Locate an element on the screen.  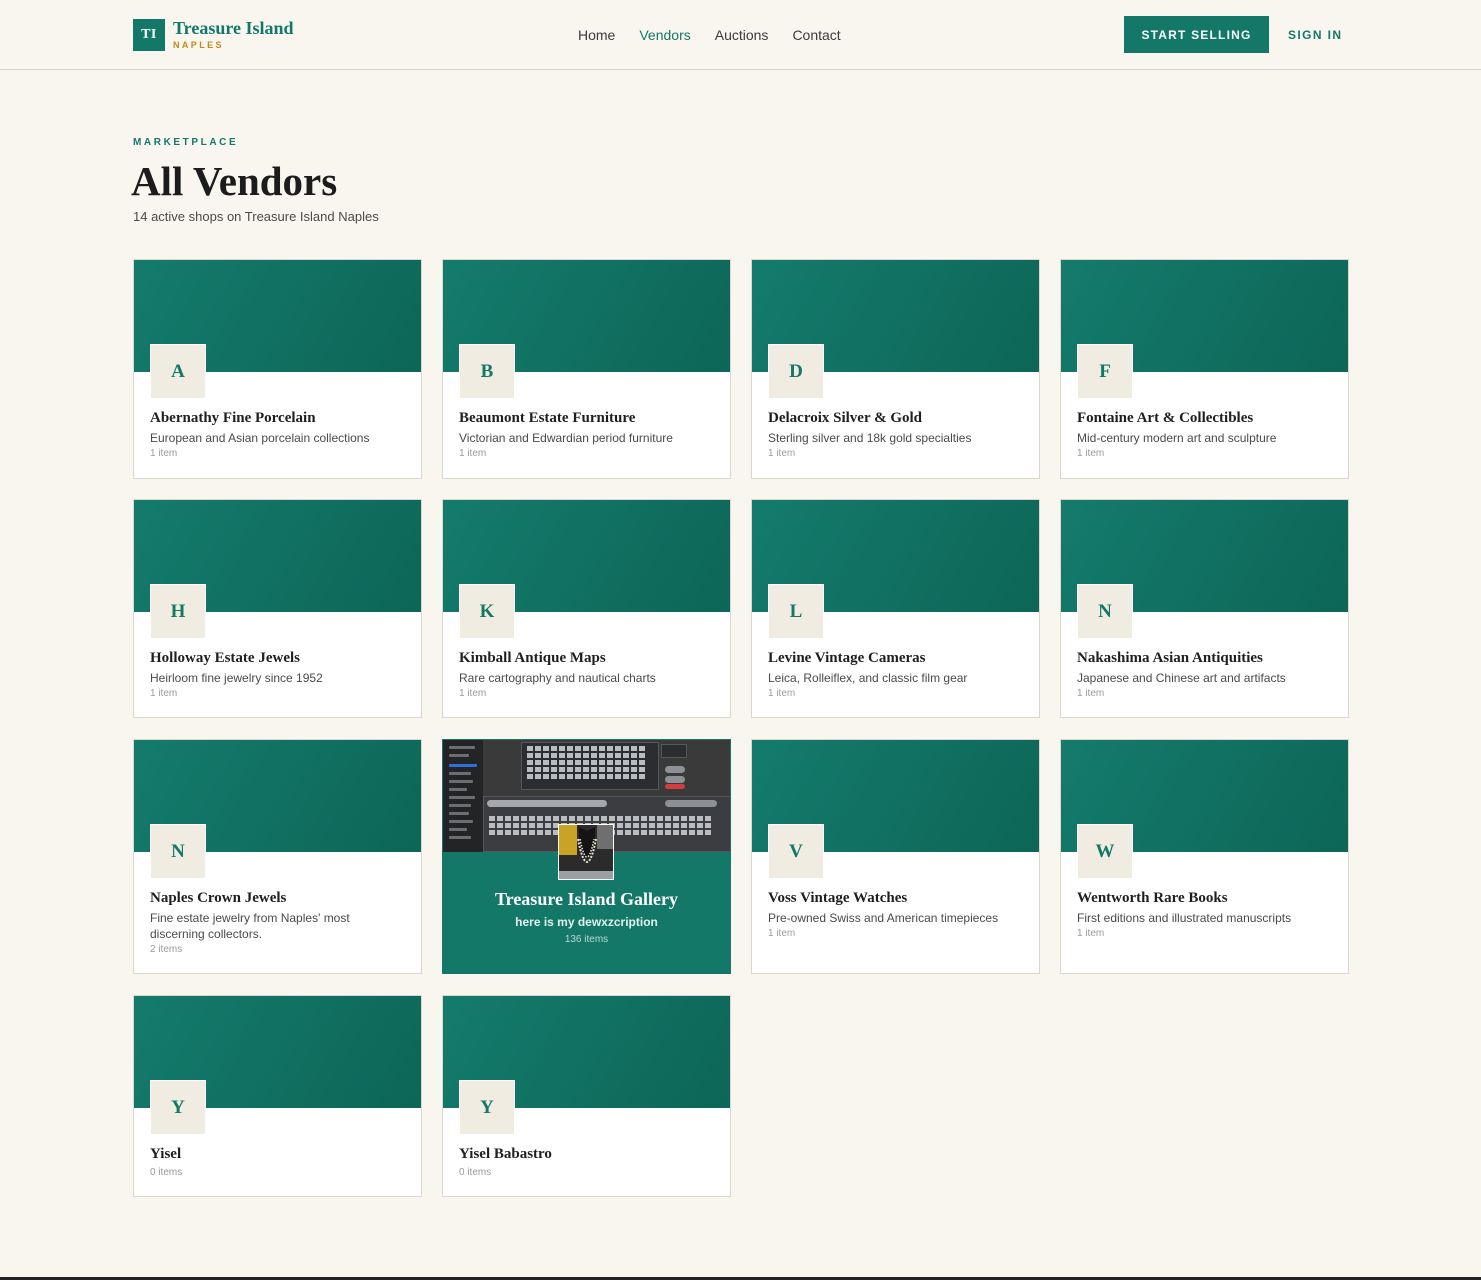
vendor-name: Delacroix Silver & Gold is located at coordinates (845, 418).